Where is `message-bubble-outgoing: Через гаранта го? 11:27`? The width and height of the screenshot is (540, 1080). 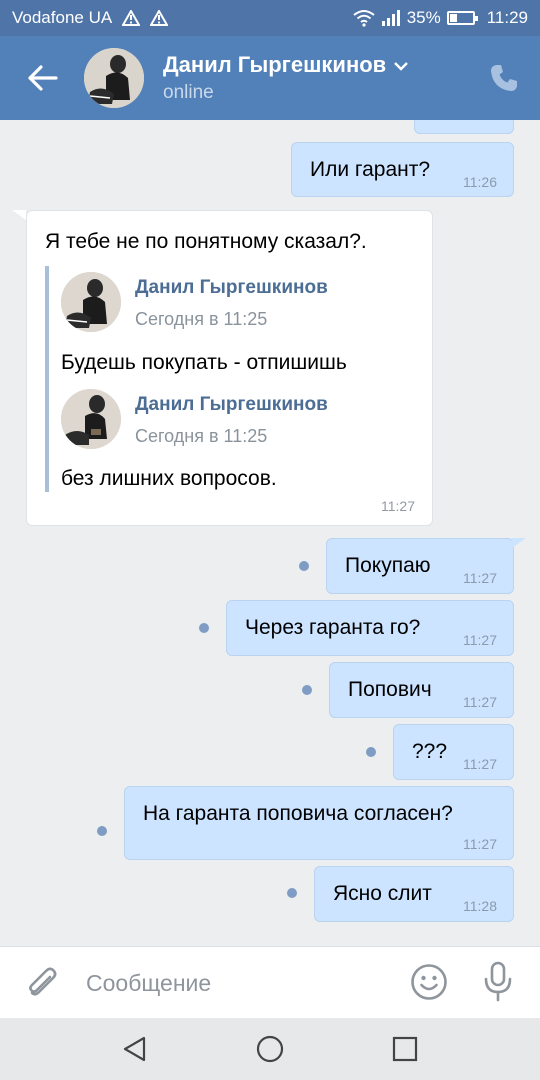 message-bubble-outgoing: Через гаранта го? 11:27 is located at coordinates (370, 628).